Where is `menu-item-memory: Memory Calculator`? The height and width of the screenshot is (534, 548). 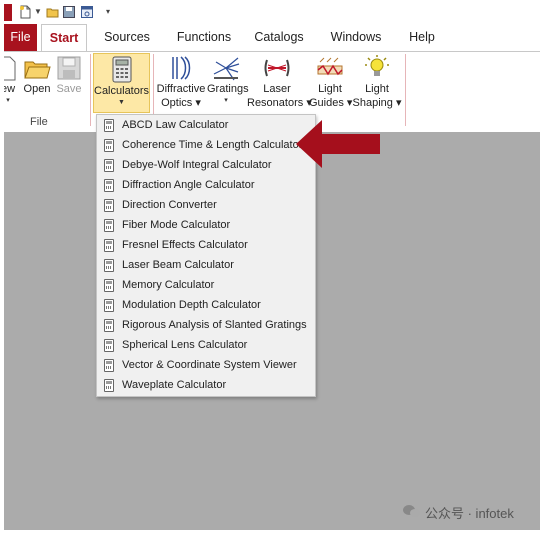 menu-item-memory: Memory Calculator is located at coordinates (206, 285).